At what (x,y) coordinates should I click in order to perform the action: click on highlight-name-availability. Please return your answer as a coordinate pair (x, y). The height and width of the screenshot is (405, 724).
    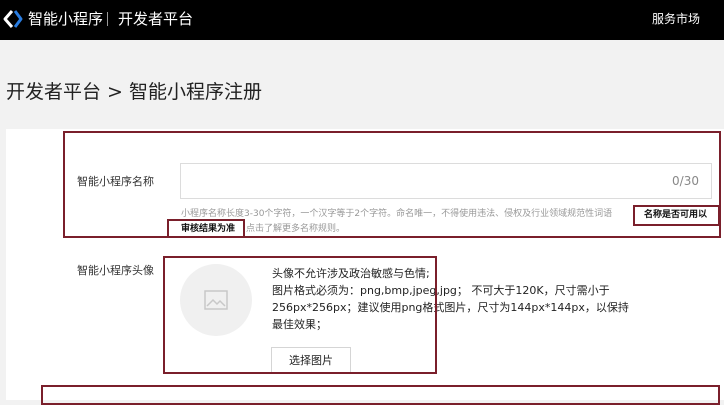
    Looking at the image, I should click on (676, 215).